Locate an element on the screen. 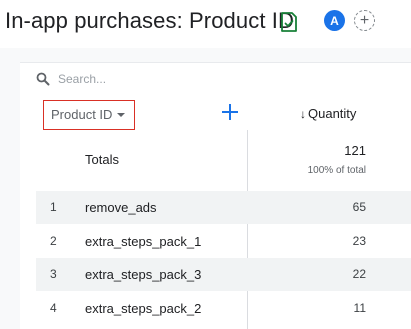 This screenshot has height=329, width=411. add-comparison-button: + is located at coordinates (364, 20).